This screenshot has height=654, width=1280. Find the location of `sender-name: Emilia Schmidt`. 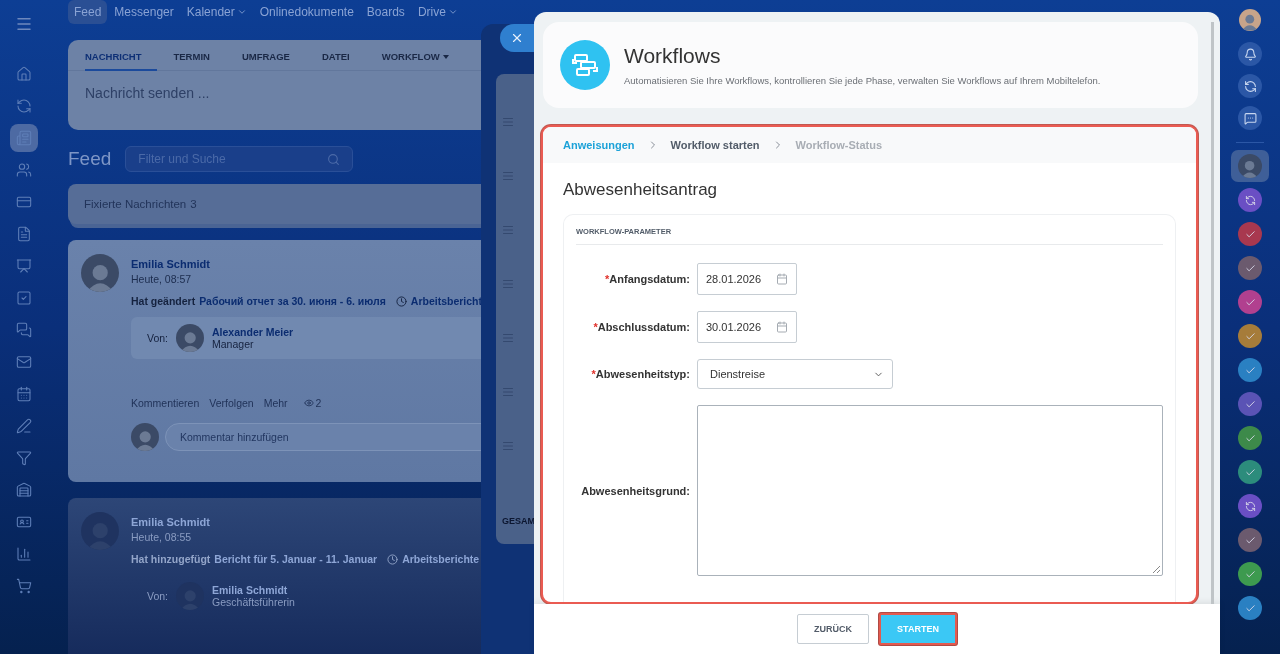

sender-name: Emilia Schmidt is located at coordinates (253, 590).